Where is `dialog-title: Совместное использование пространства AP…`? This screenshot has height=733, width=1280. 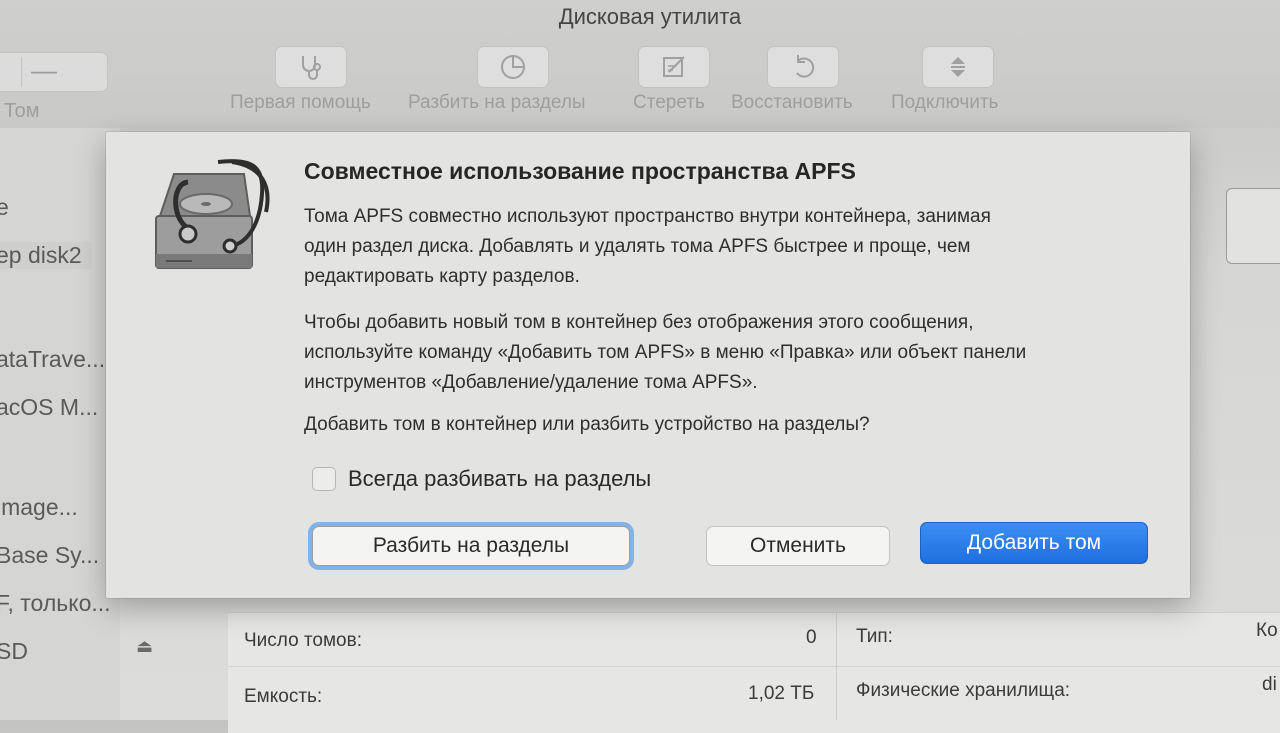 dialog-title: Совместное использование пространства AP… is located at coordinates (580, 171).